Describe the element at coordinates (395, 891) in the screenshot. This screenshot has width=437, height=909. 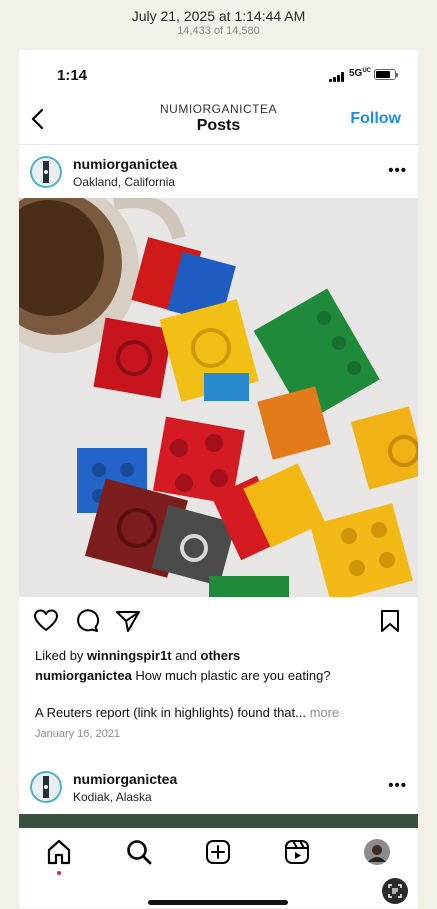
I see `scan-text-icon` at that location.